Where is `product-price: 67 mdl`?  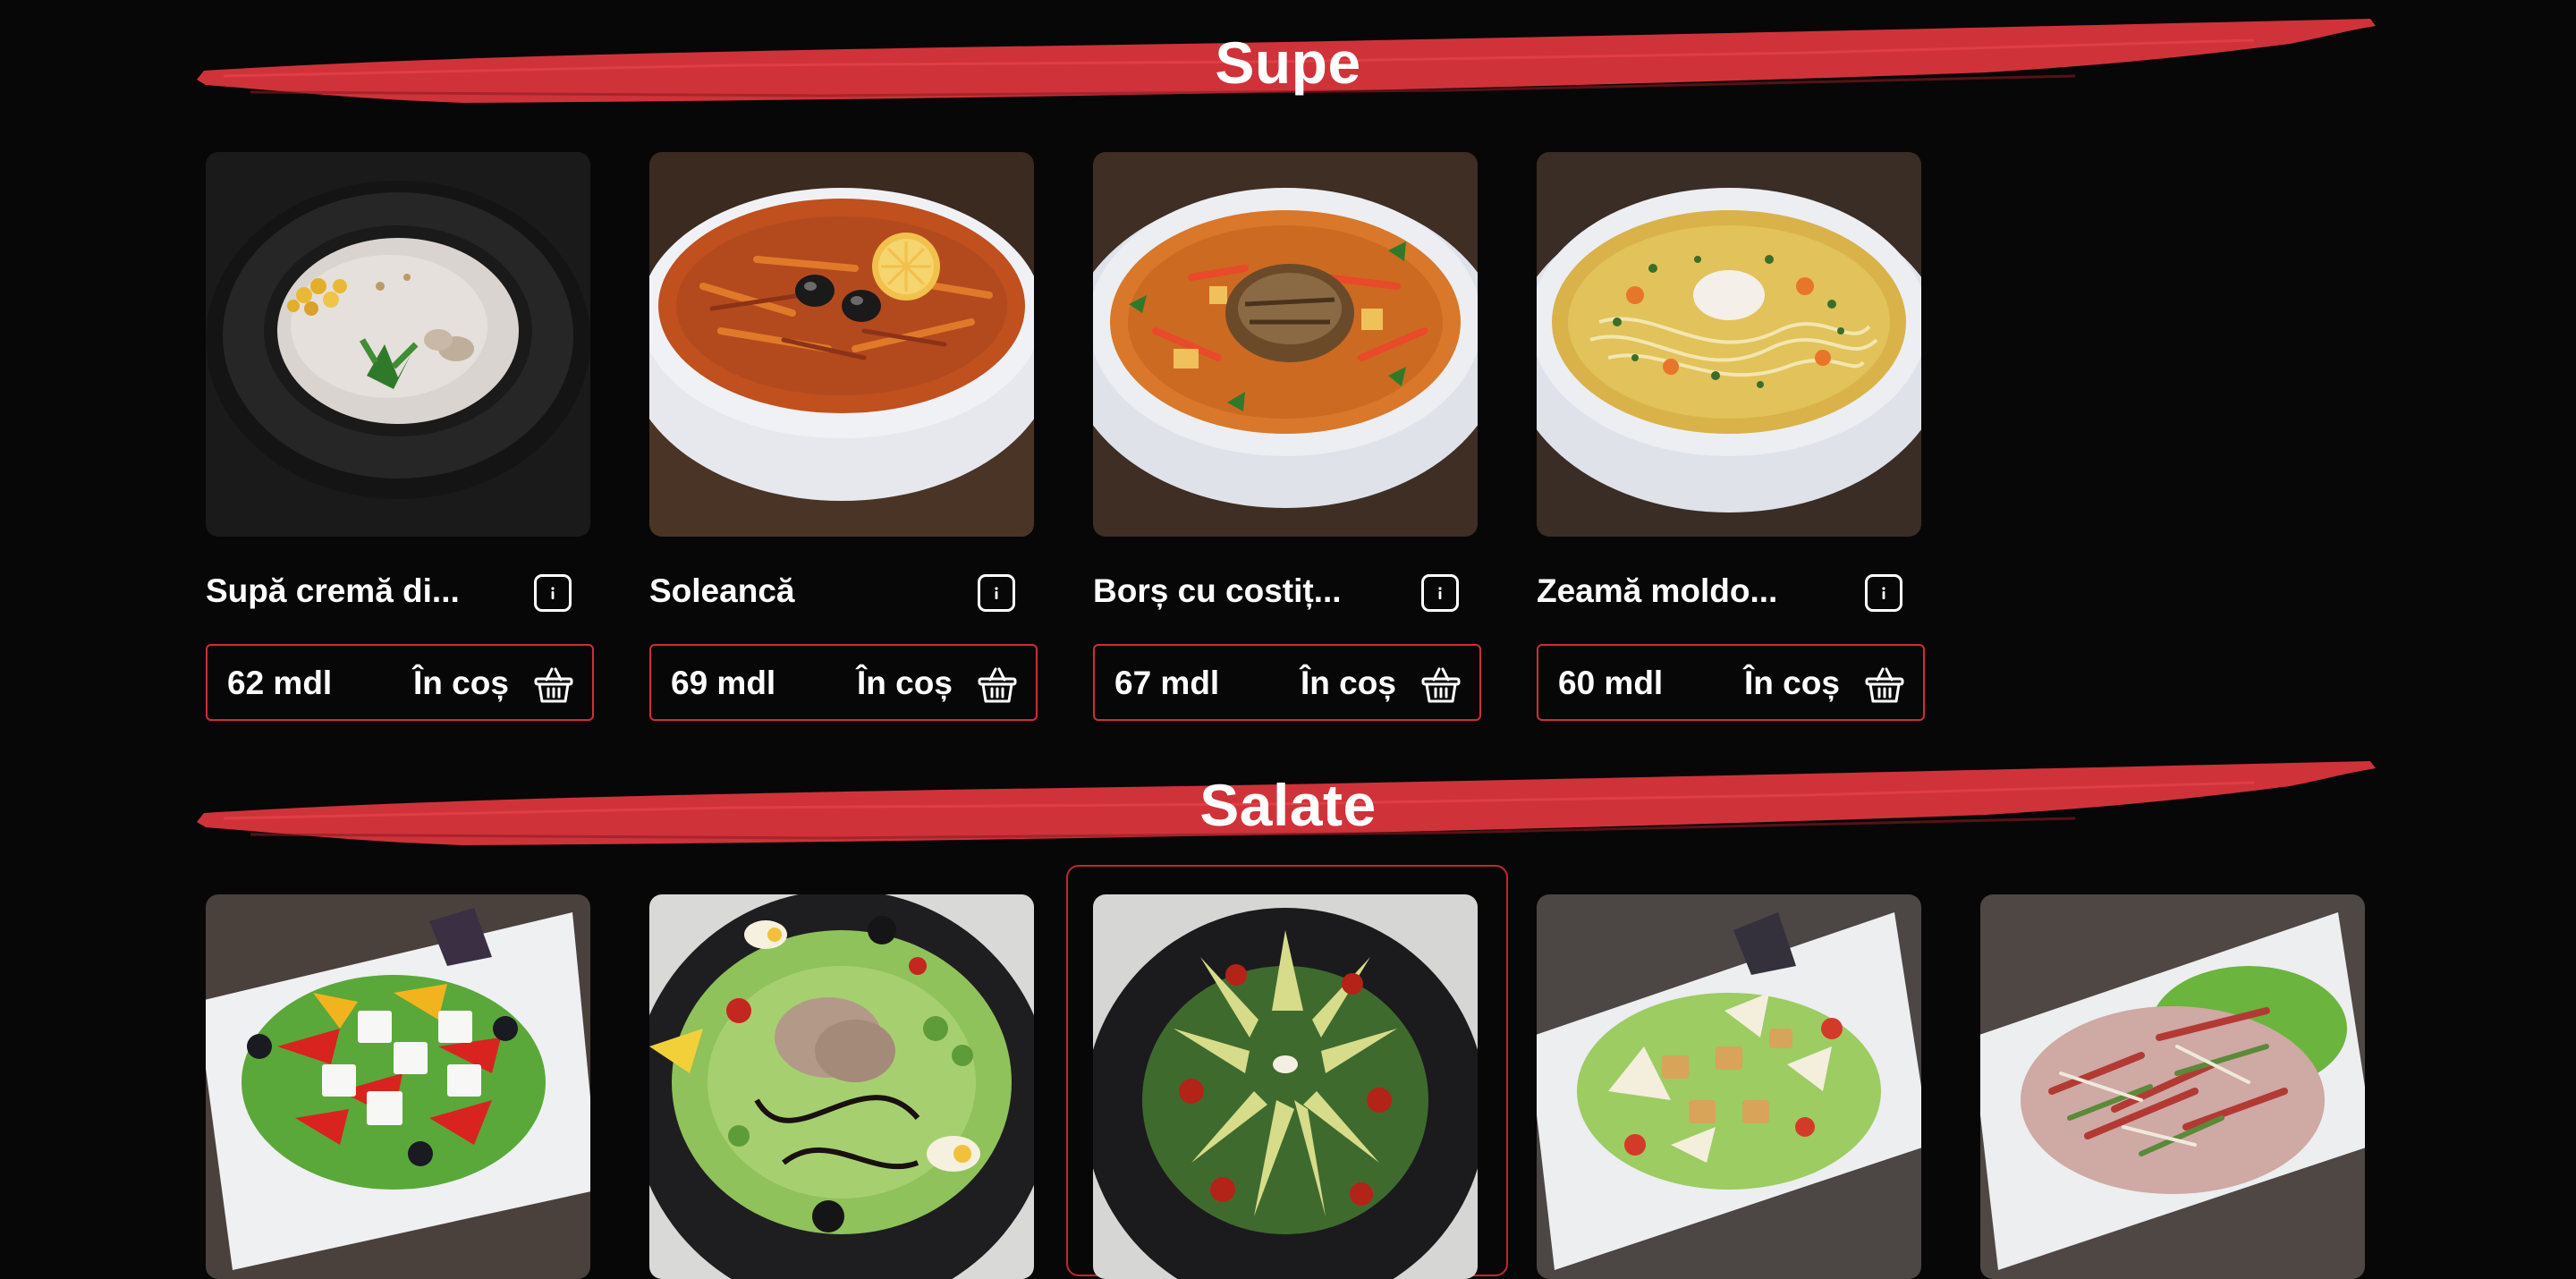
product-price: 67 mdl is located at coordinates (1167, 683).